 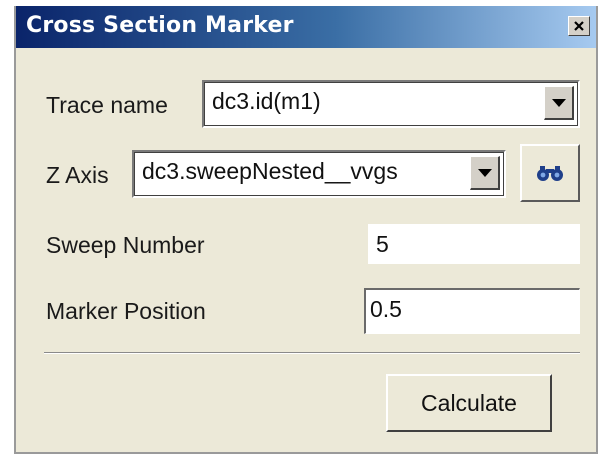 I want to click on calculate-button: Calculate, so click(x=469, y=403).